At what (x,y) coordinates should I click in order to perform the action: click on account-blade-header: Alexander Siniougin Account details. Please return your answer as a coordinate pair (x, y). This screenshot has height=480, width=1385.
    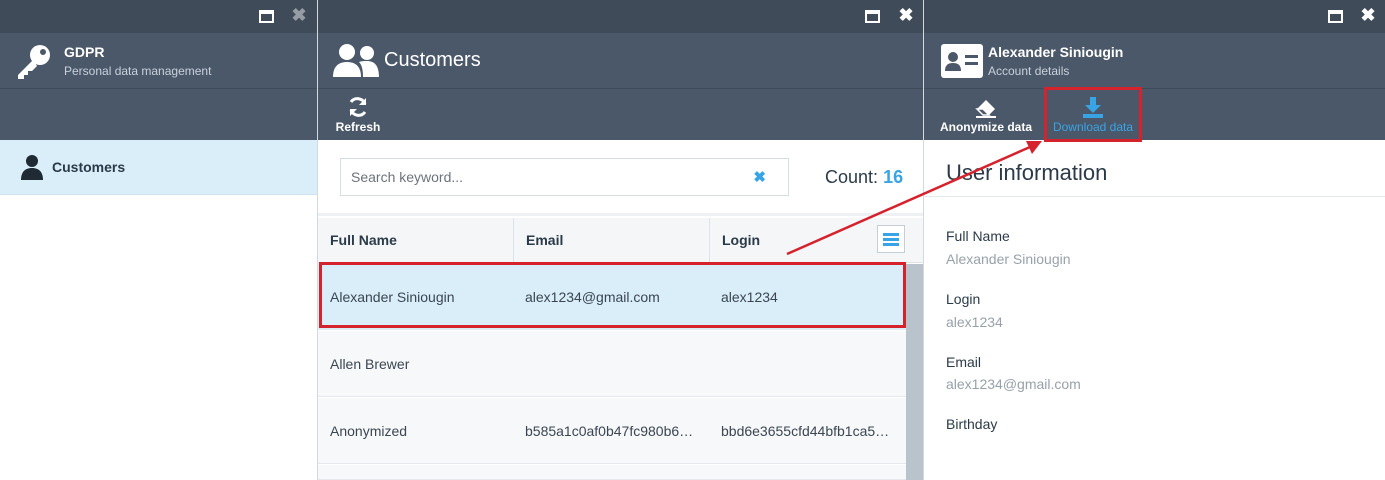
    Looking at the image, I should click on (1154, 60).